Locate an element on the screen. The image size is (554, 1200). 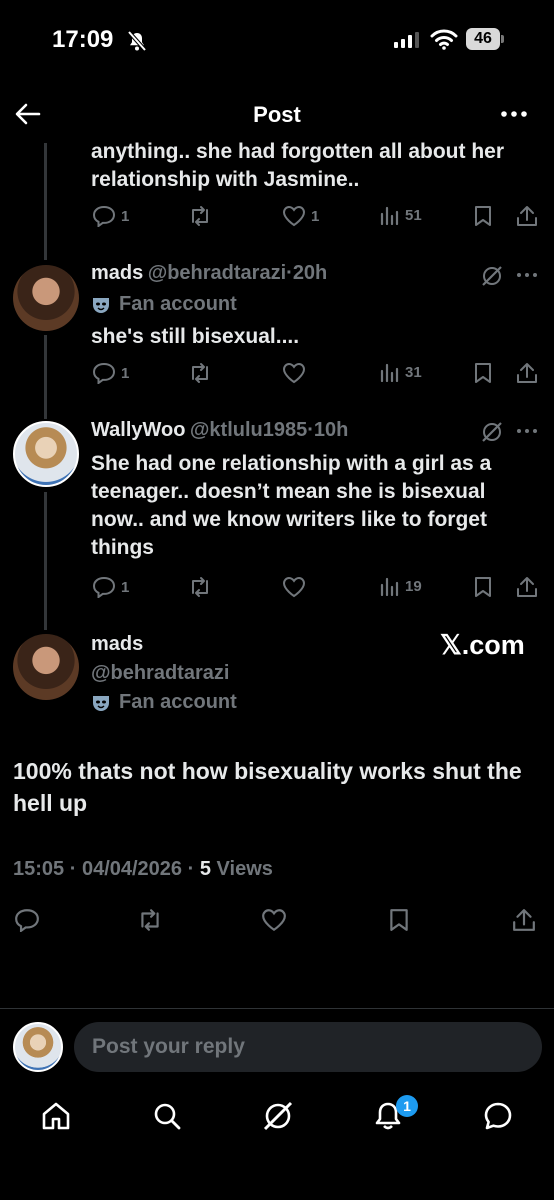
wifi-icon is located at coordinates (444, 39).